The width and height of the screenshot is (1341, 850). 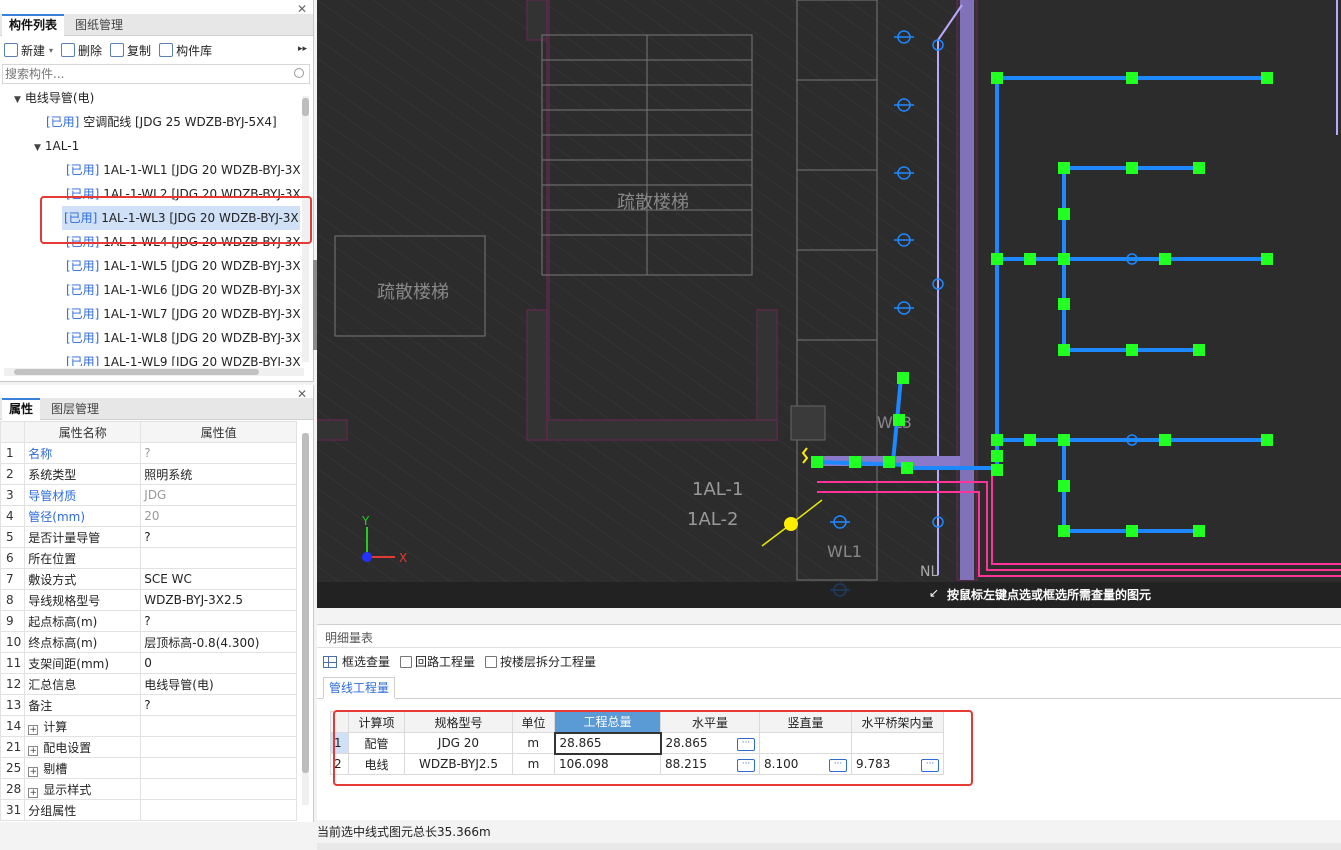 I want to click on property-row: 13 备注?, so click(x=148, y=705).